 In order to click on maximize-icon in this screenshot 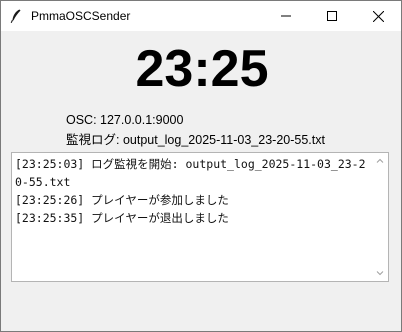, I will do `click(332, 16)`.